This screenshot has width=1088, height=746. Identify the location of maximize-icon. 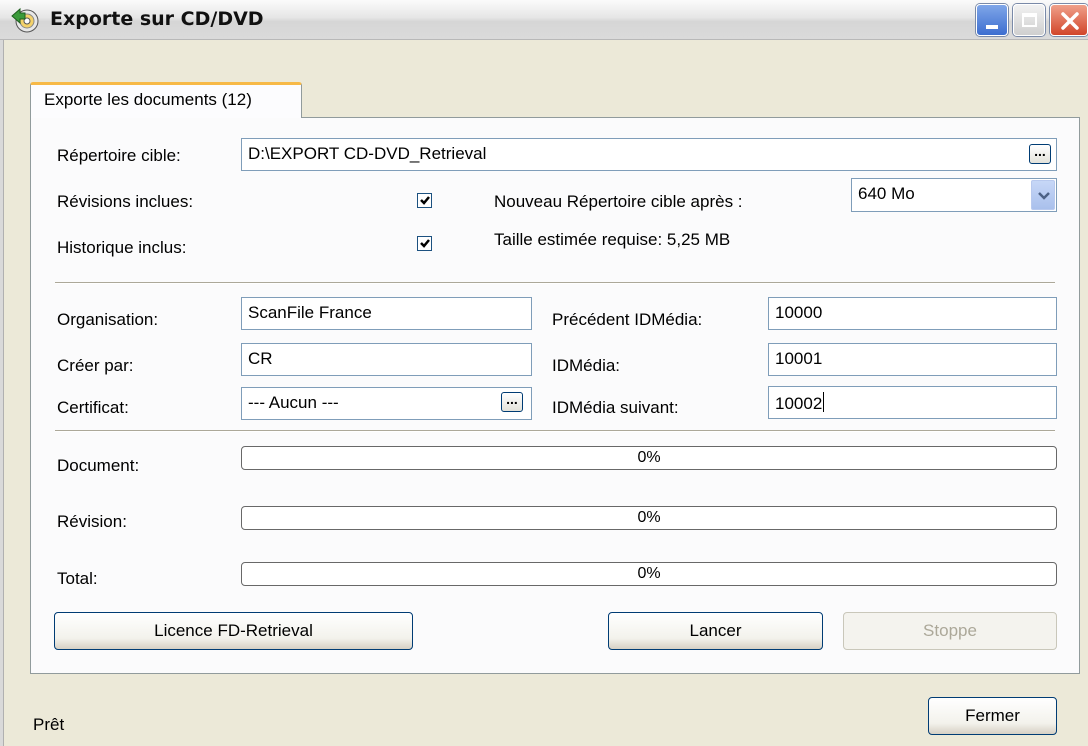
(1029, 20).